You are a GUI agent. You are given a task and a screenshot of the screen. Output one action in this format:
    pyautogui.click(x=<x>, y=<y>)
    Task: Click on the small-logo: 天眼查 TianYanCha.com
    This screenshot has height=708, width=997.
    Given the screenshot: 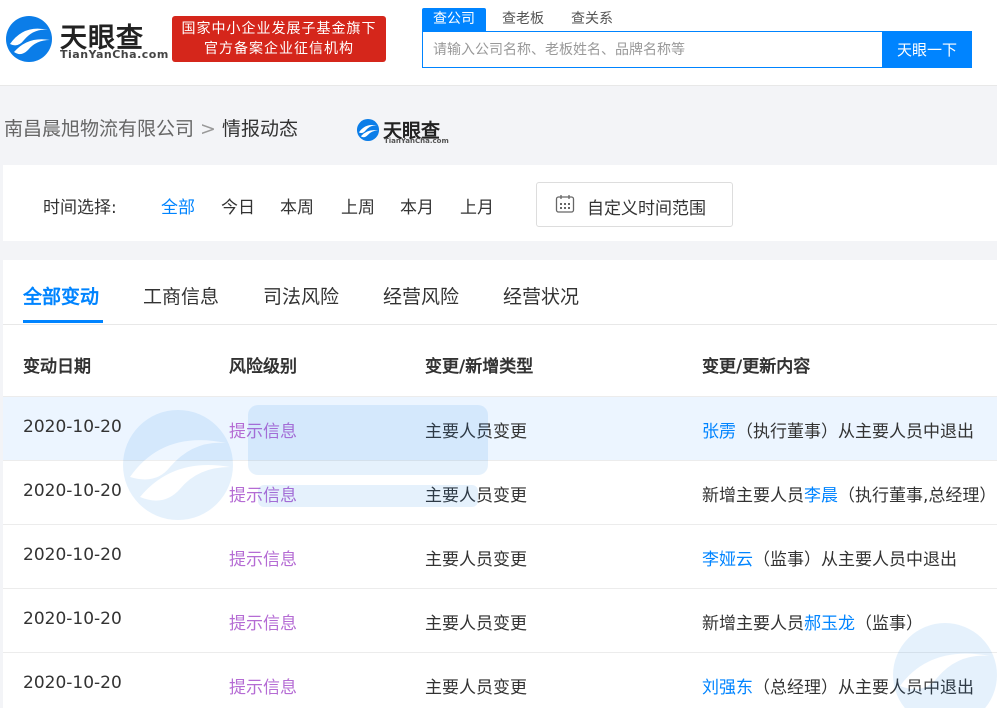 What is the action you would take?
    pyautogui.click(x=406, y=131)
    